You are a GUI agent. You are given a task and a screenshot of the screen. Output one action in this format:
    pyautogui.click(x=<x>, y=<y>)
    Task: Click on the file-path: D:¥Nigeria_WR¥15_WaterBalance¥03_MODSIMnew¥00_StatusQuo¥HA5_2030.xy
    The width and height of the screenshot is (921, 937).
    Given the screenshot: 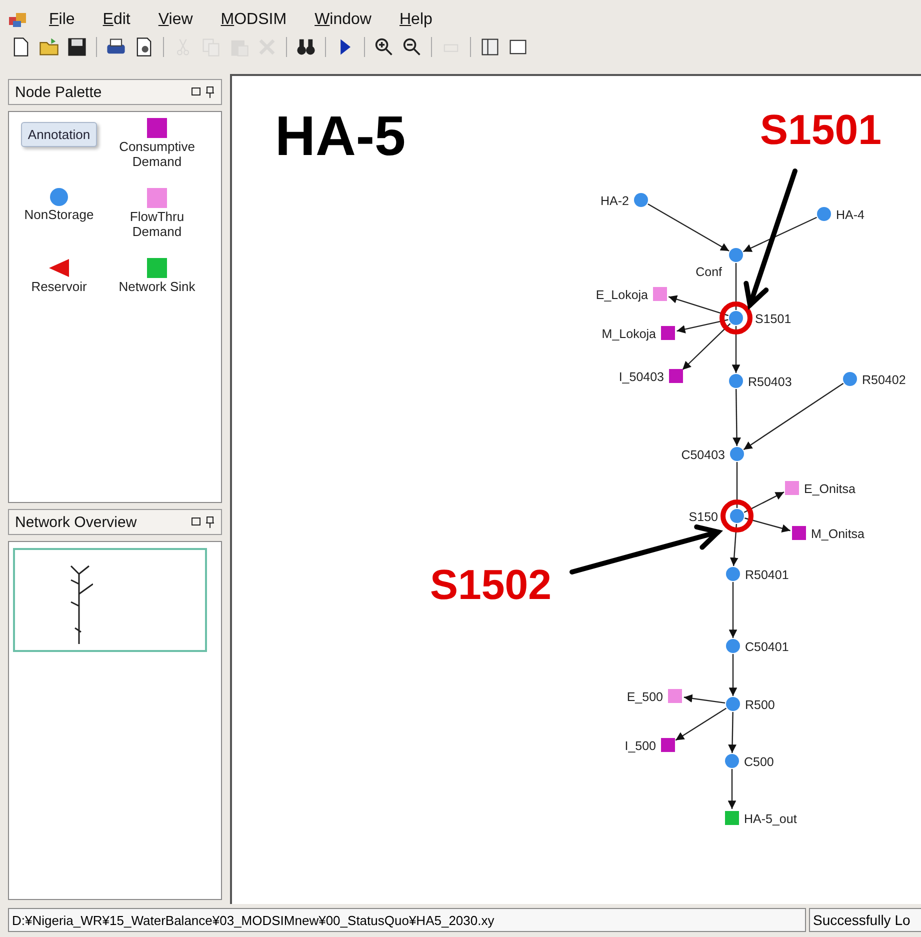 What is the action you would take?
    pyautogui.click(x=407, y=920)
    